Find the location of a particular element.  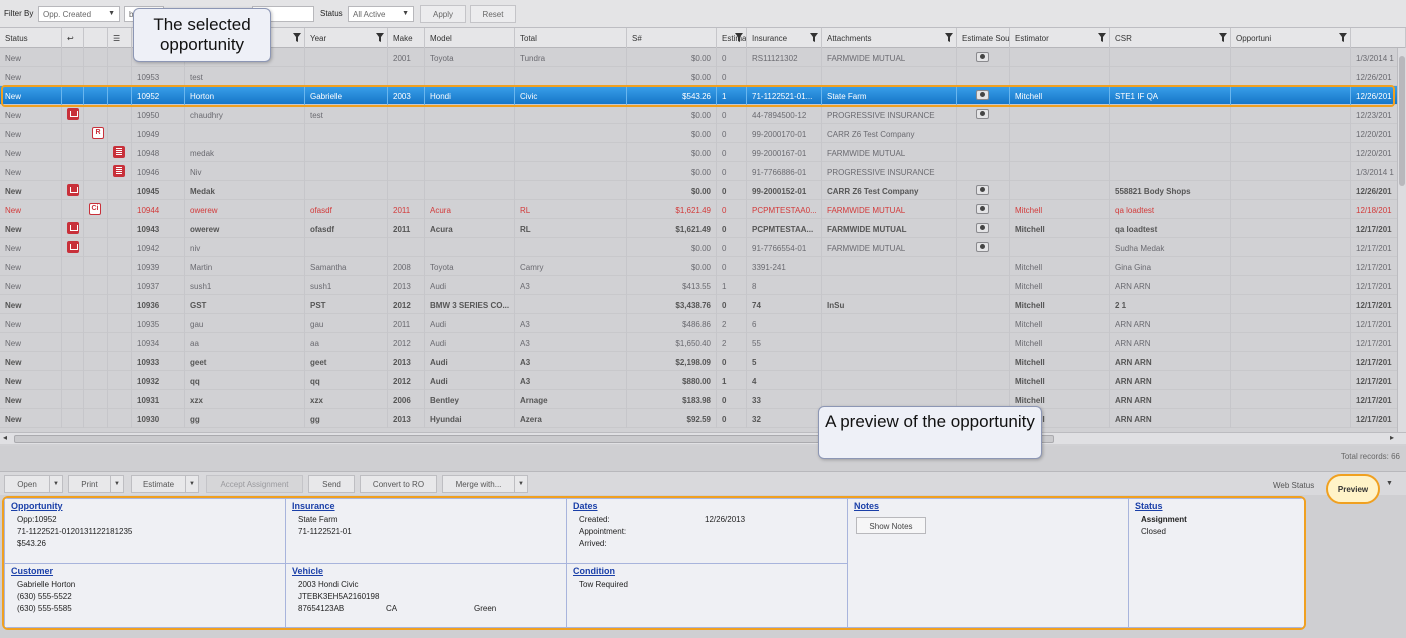

icon-cell is located at coordinates (120, 266).